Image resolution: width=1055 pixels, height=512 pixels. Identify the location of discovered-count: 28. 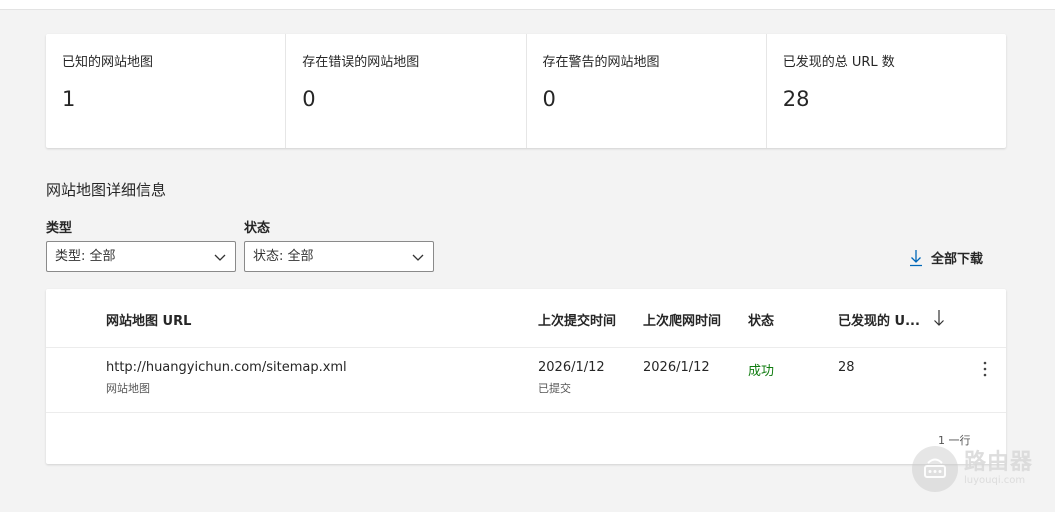
(846, 367).